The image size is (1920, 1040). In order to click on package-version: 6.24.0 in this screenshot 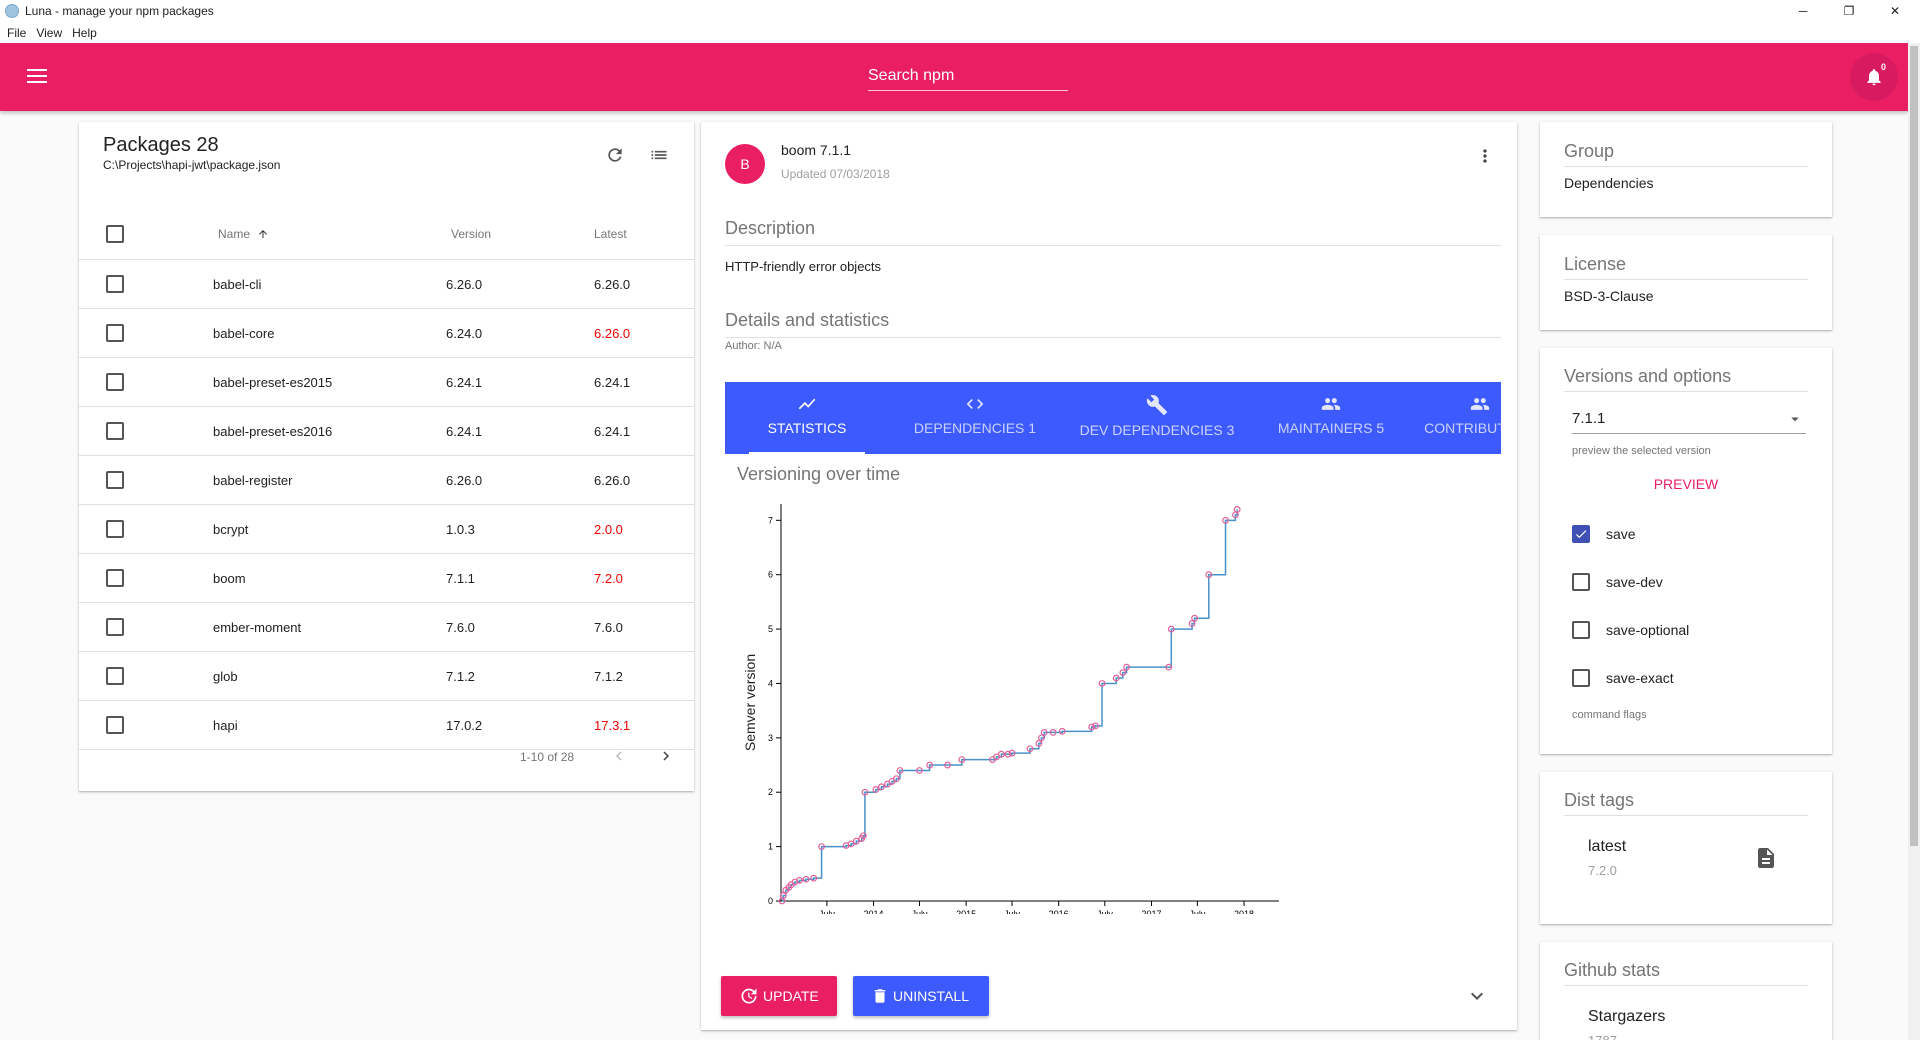, I will do `click(464, 333)`.